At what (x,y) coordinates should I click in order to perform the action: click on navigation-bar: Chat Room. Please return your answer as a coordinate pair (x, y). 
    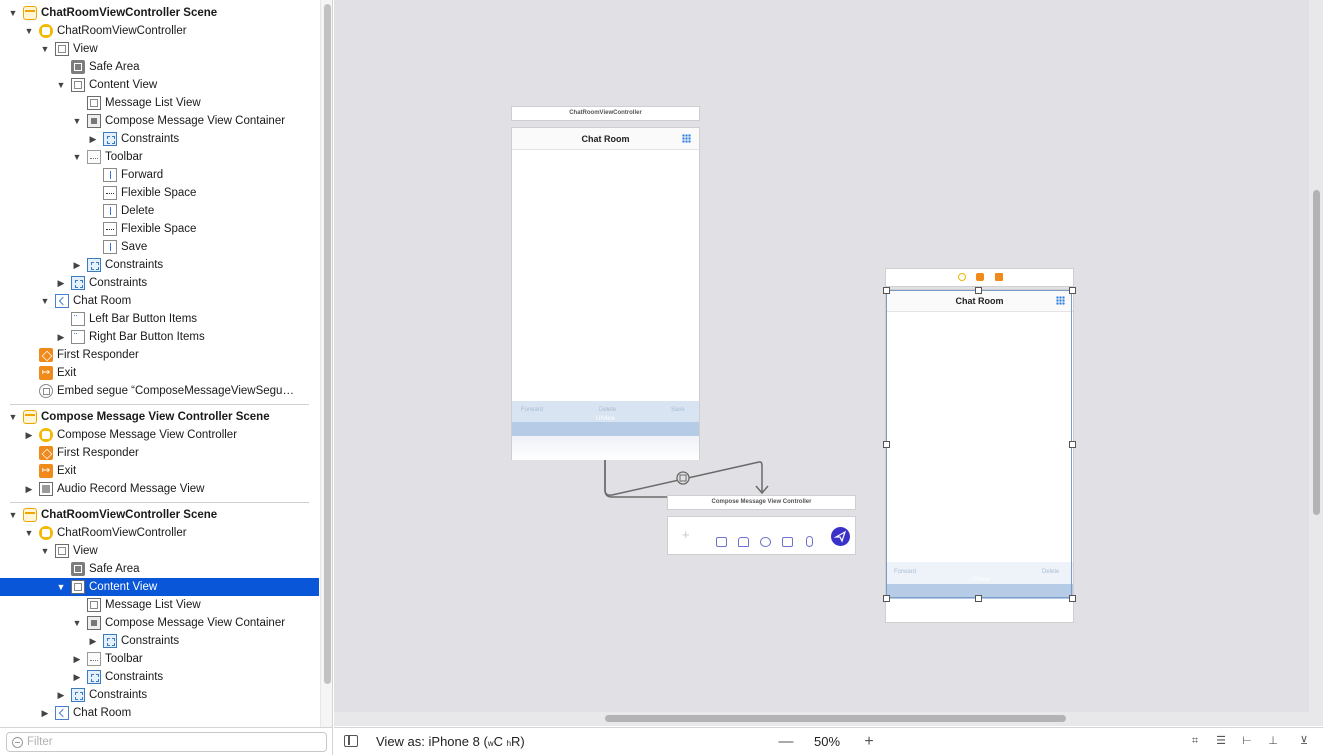
    Looking at the image, I should click on (605, 139).